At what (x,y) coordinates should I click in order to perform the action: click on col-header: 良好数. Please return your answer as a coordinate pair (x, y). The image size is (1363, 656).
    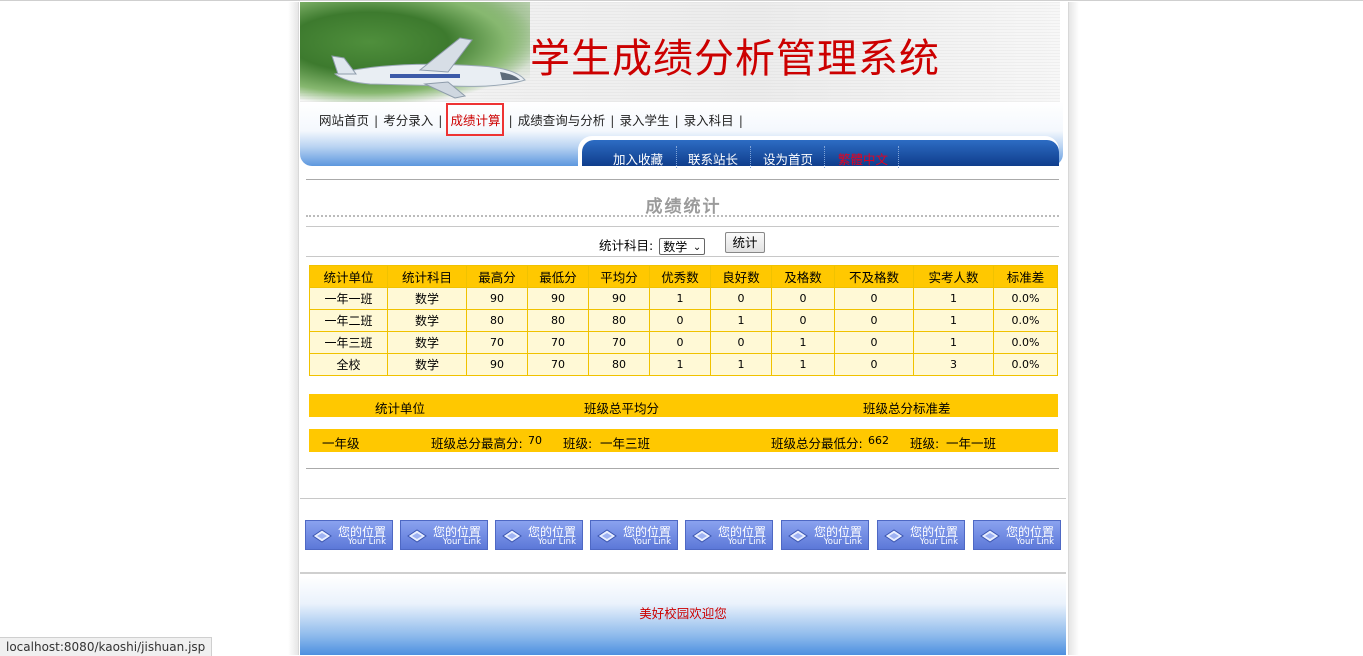
    Looking at the image, I should click on (741, 276).